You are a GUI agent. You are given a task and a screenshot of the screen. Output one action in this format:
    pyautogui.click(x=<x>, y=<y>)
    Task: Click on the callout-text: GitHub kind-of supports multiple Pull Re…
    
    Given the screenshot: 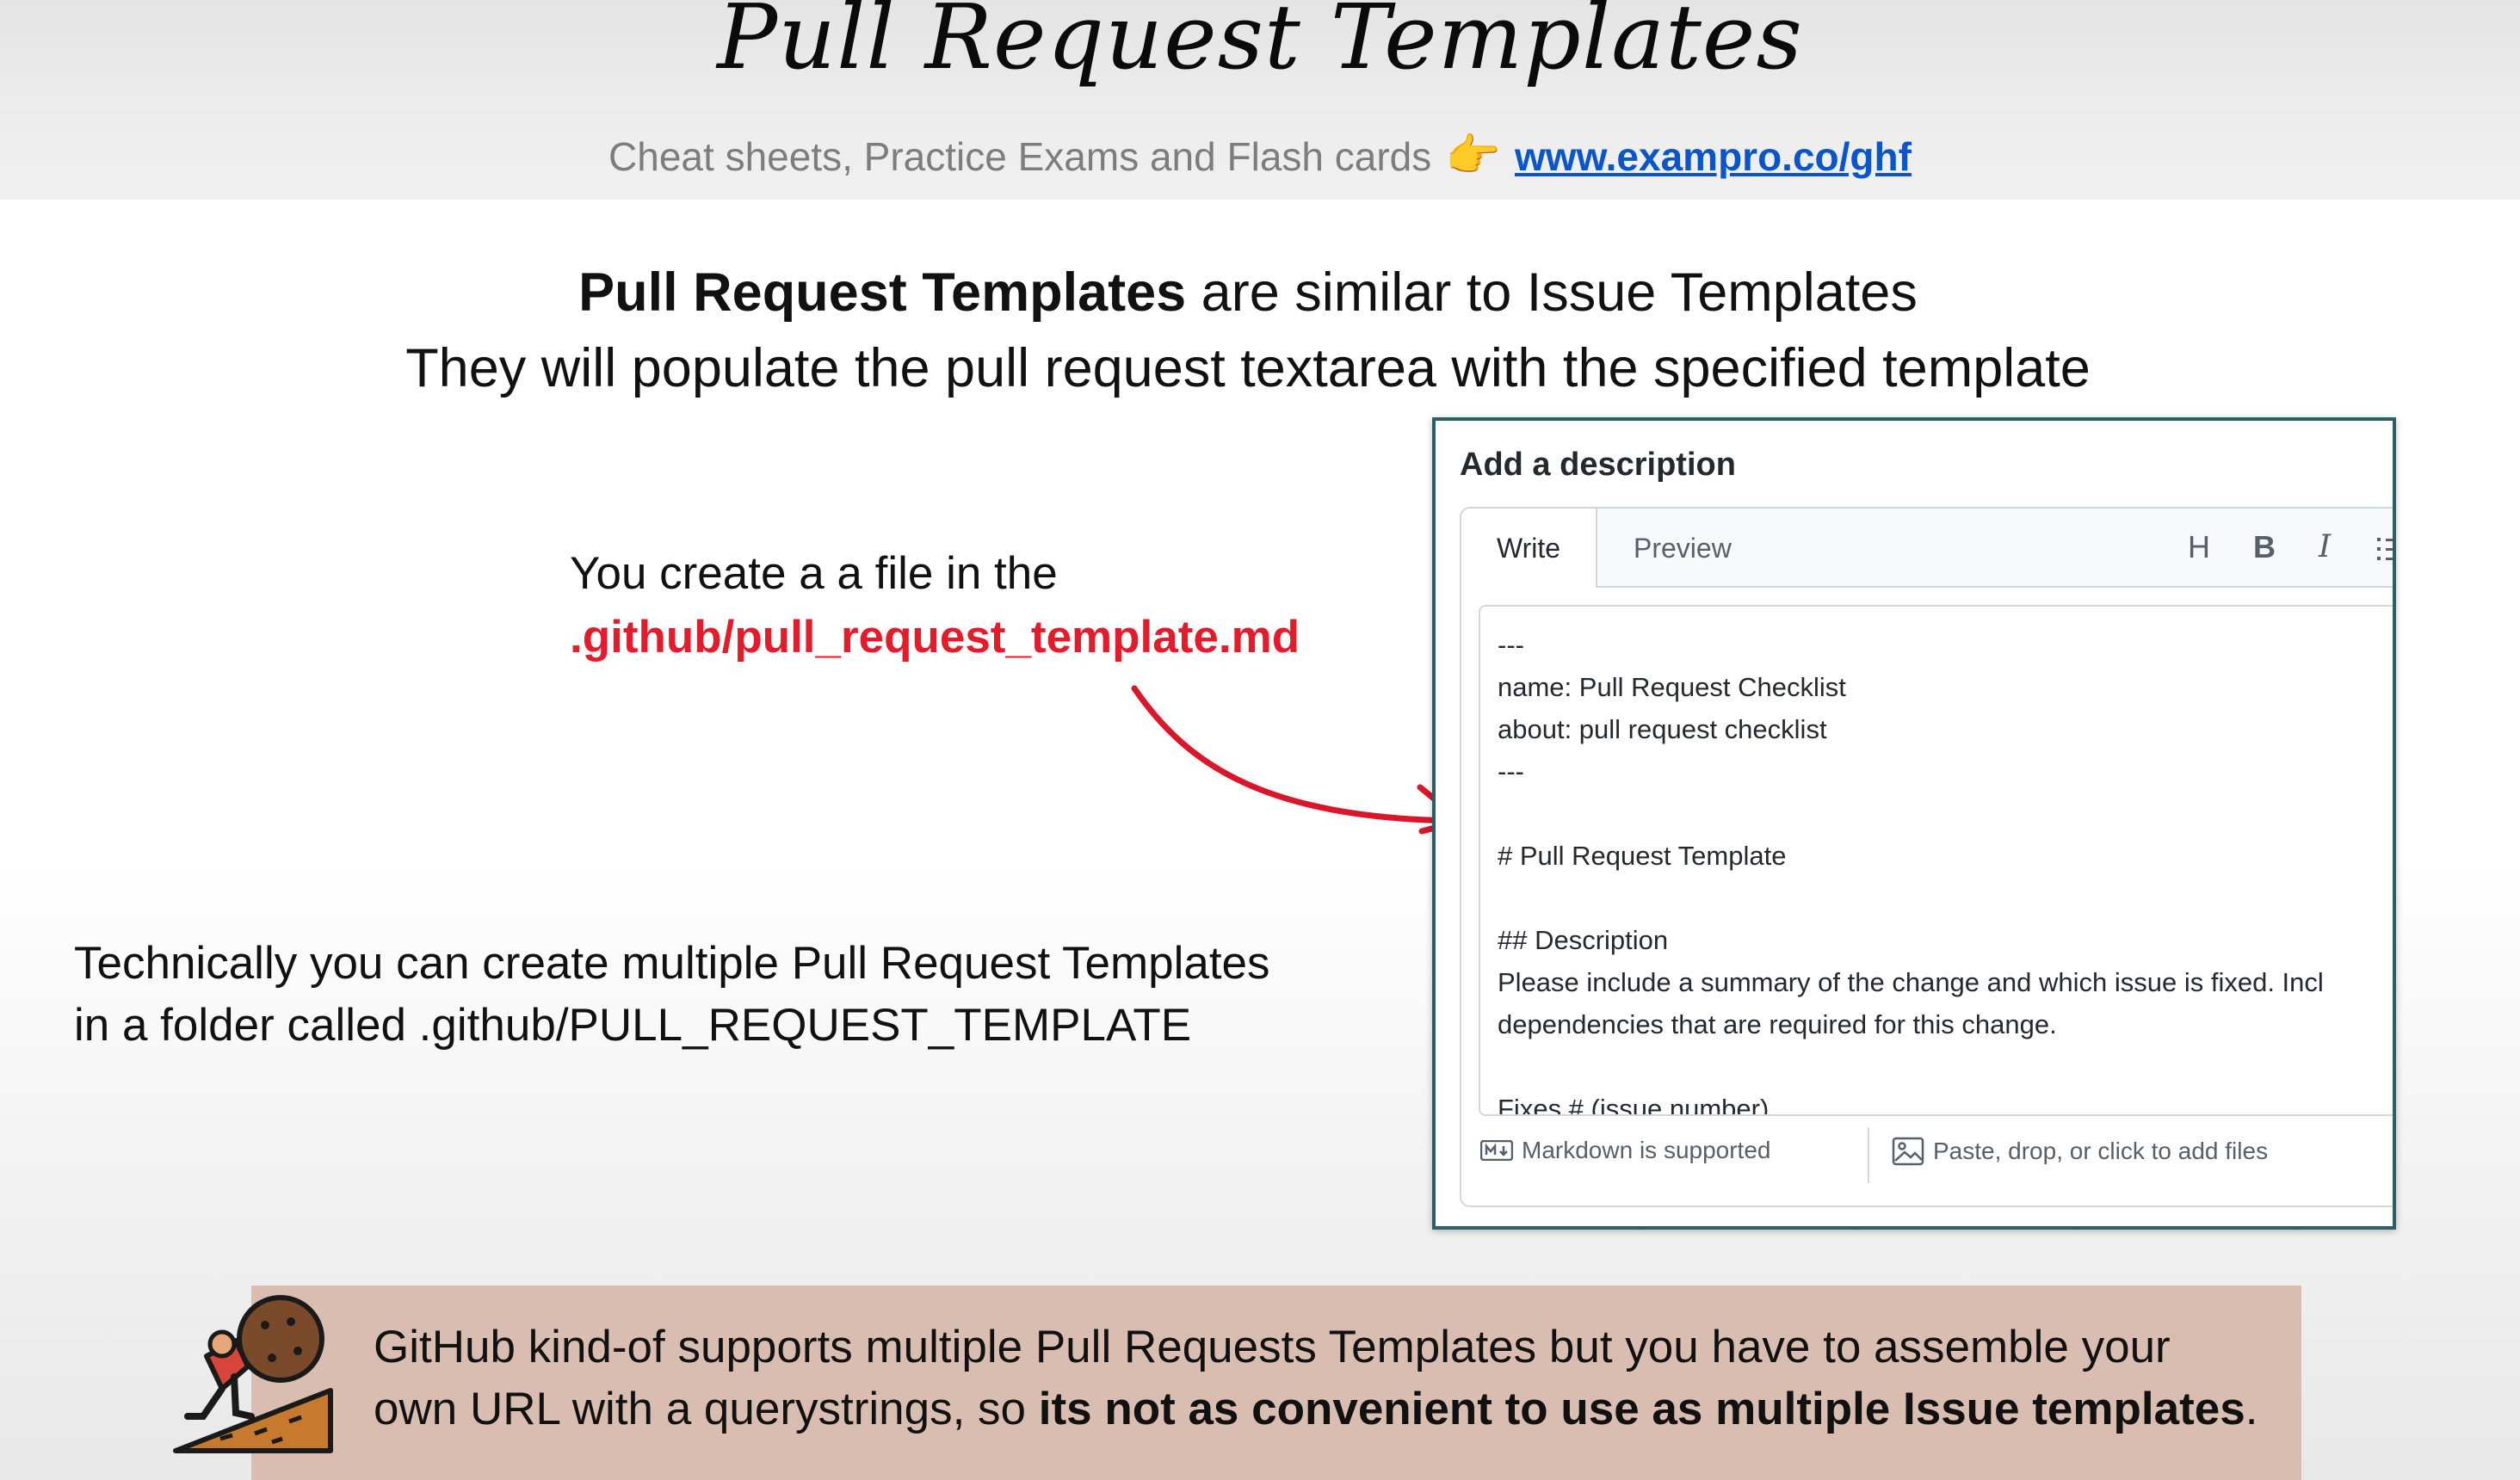 What is the action you would take?
    pyautogui.click(x=1316, y=1378)
    